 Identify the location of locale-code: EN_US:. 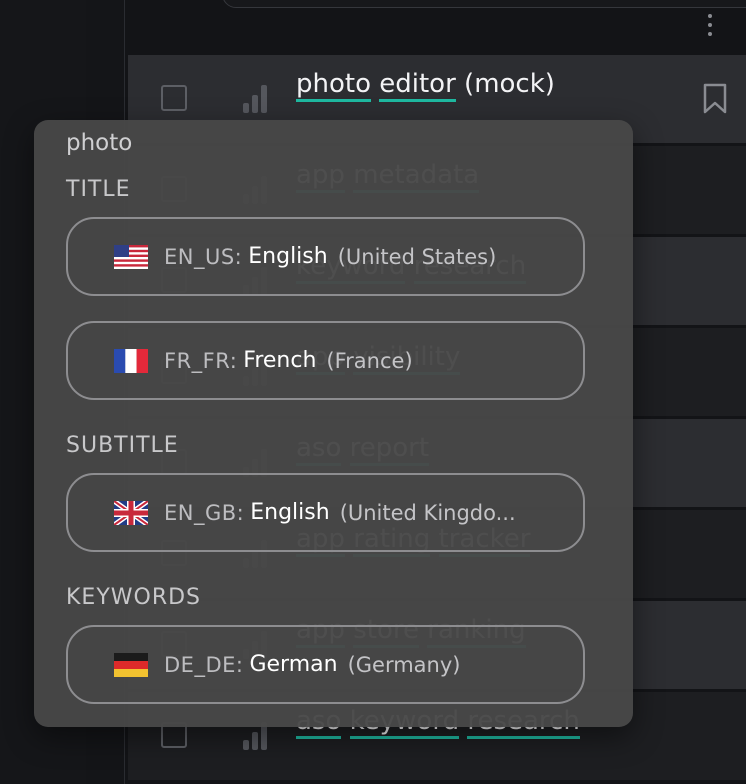
(203, 256).